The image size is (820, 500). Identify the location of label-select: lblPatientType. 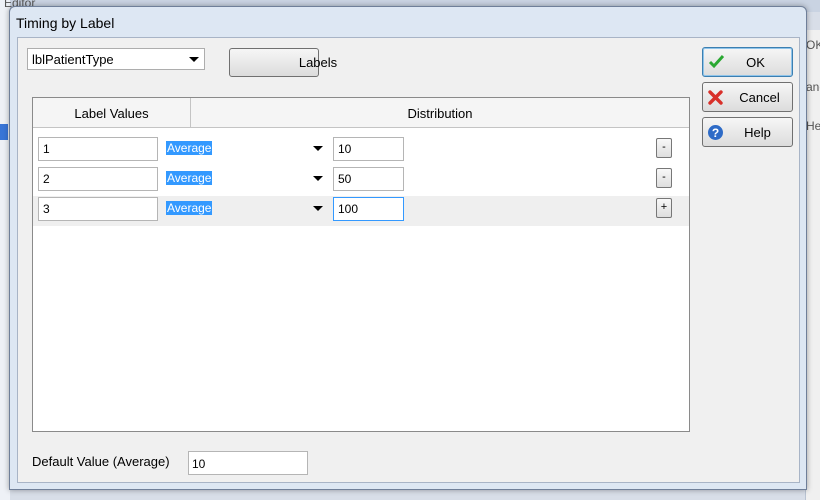
(116, 59).